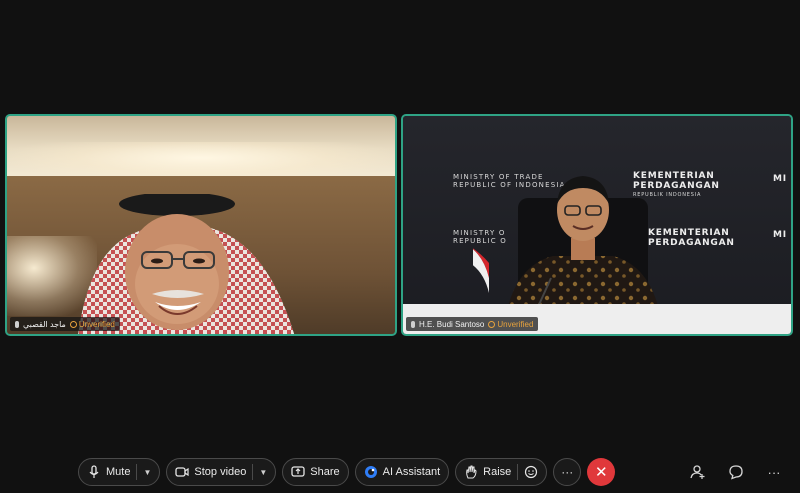  I want to click on participant-name-tag: H.E. Budi Santoso Unverified, so click(472, 324).